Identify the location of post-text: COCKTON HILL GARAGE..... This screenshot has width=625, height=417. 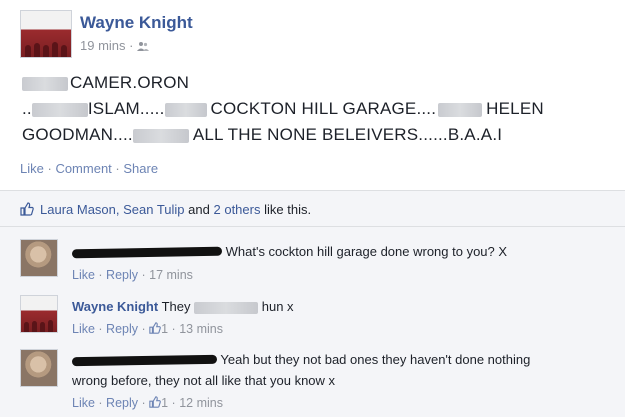
(323, 108).